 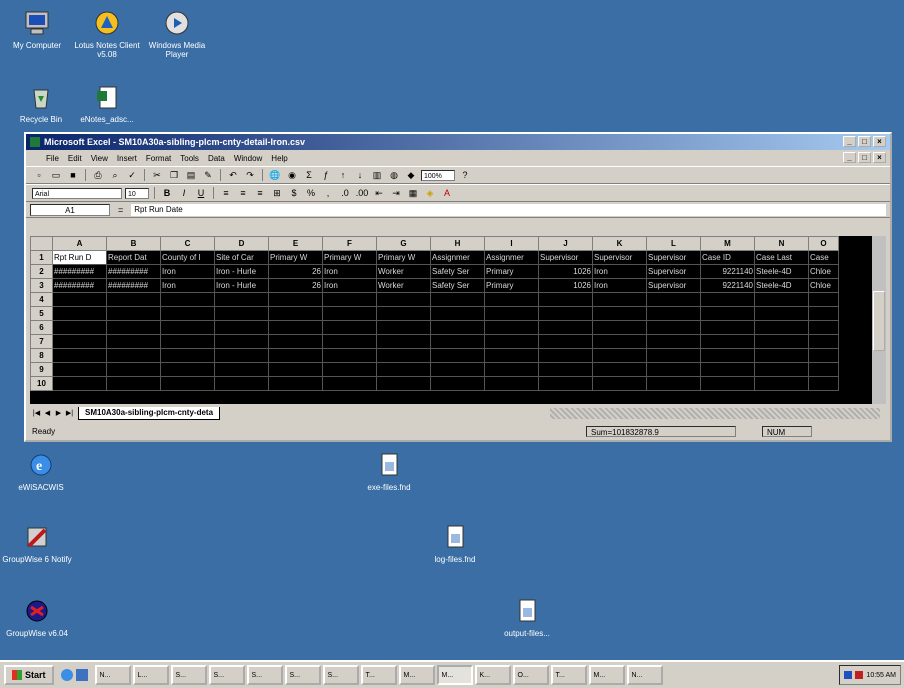 What do you see at coordinates (133, 257) in the screenshot?
I see `cell: Report Dat` at bounding box center [133, 257].